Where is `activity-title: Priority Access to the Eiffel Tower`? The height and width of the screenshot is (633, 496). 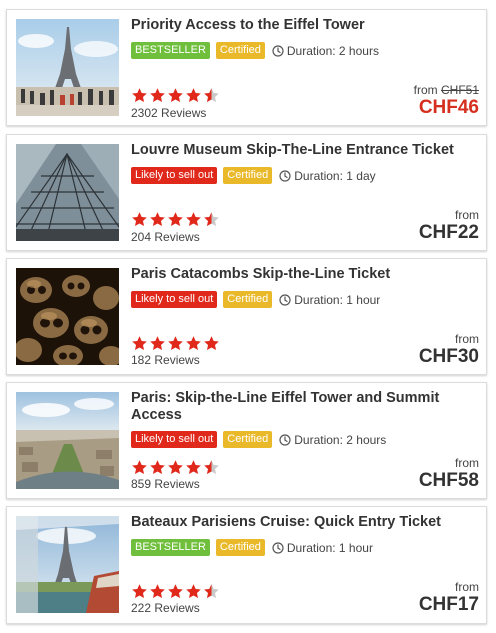
activity-title: Priority Access to the Eiffel Tower is located at coordinates (301, 25).